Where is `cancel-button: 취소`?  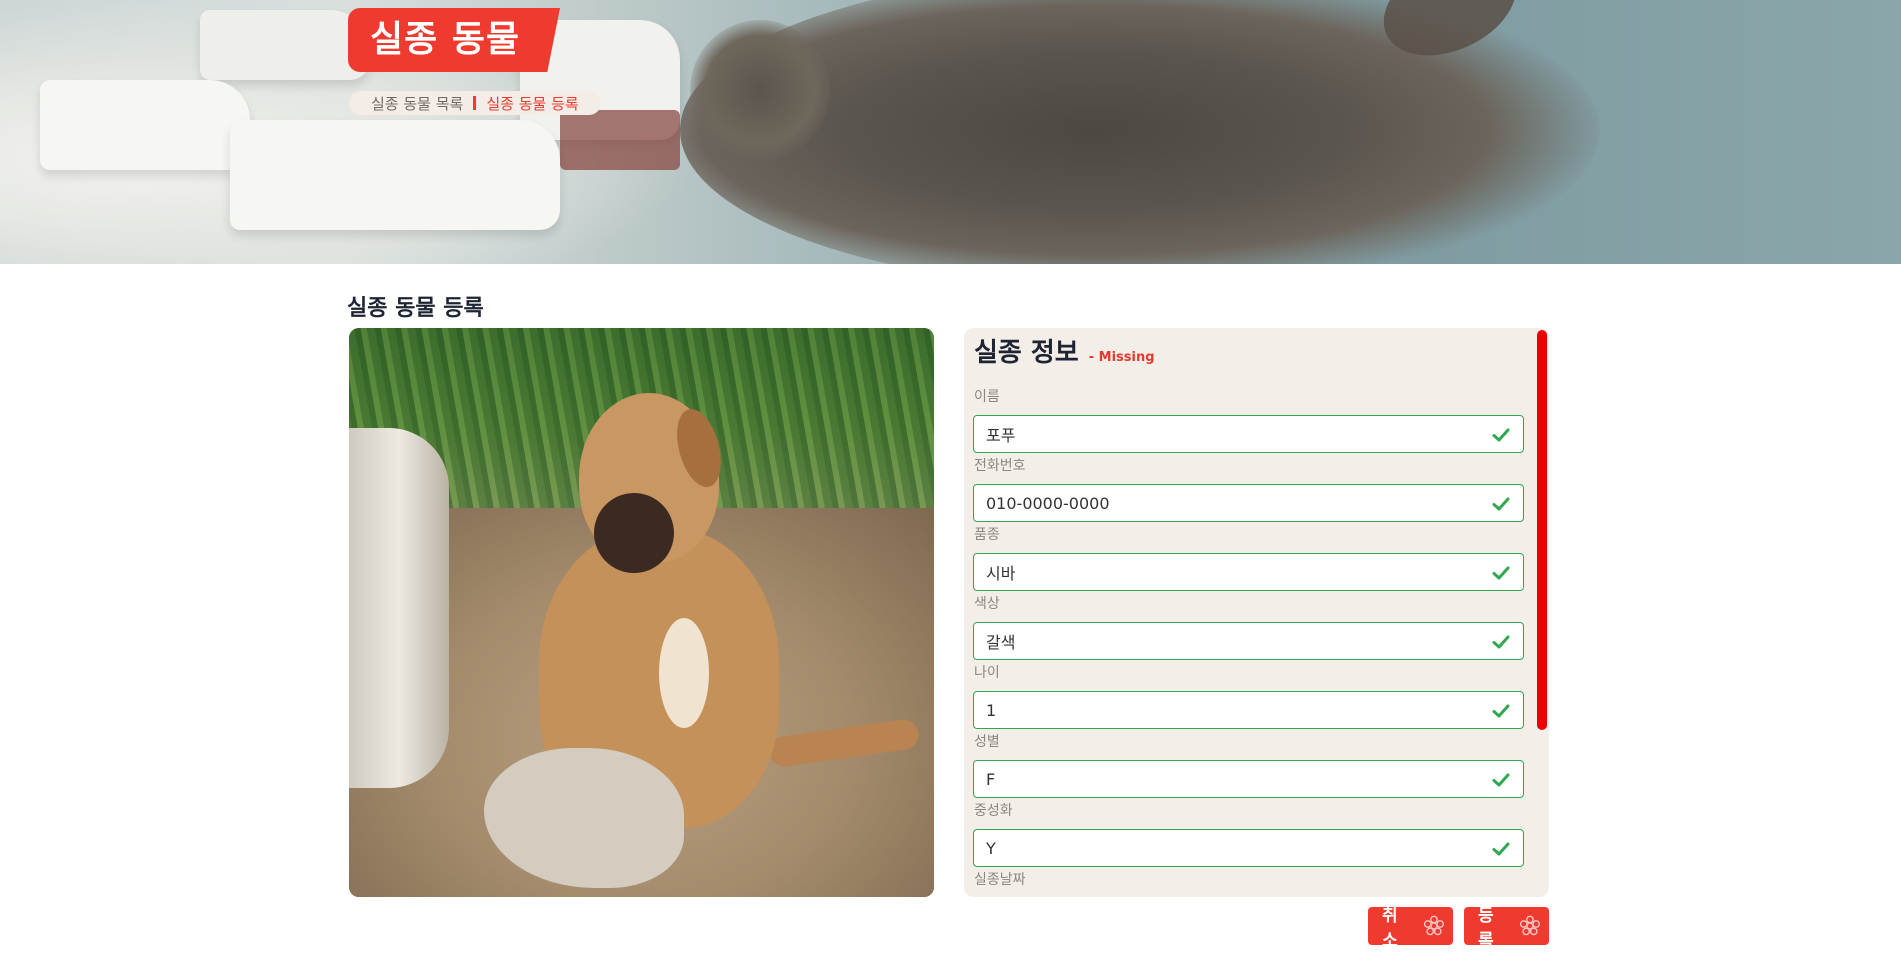
cancel-button: 취소 is located at coordinates (1410, 928).